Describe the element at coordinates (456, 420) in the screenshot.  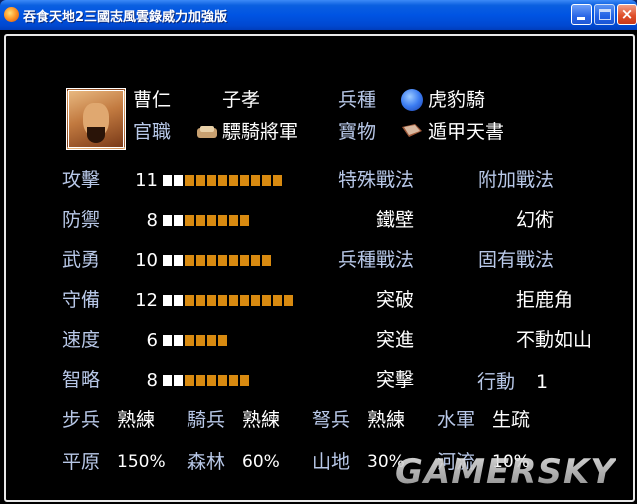
I see `proficiency-label: 水軍` at that location.